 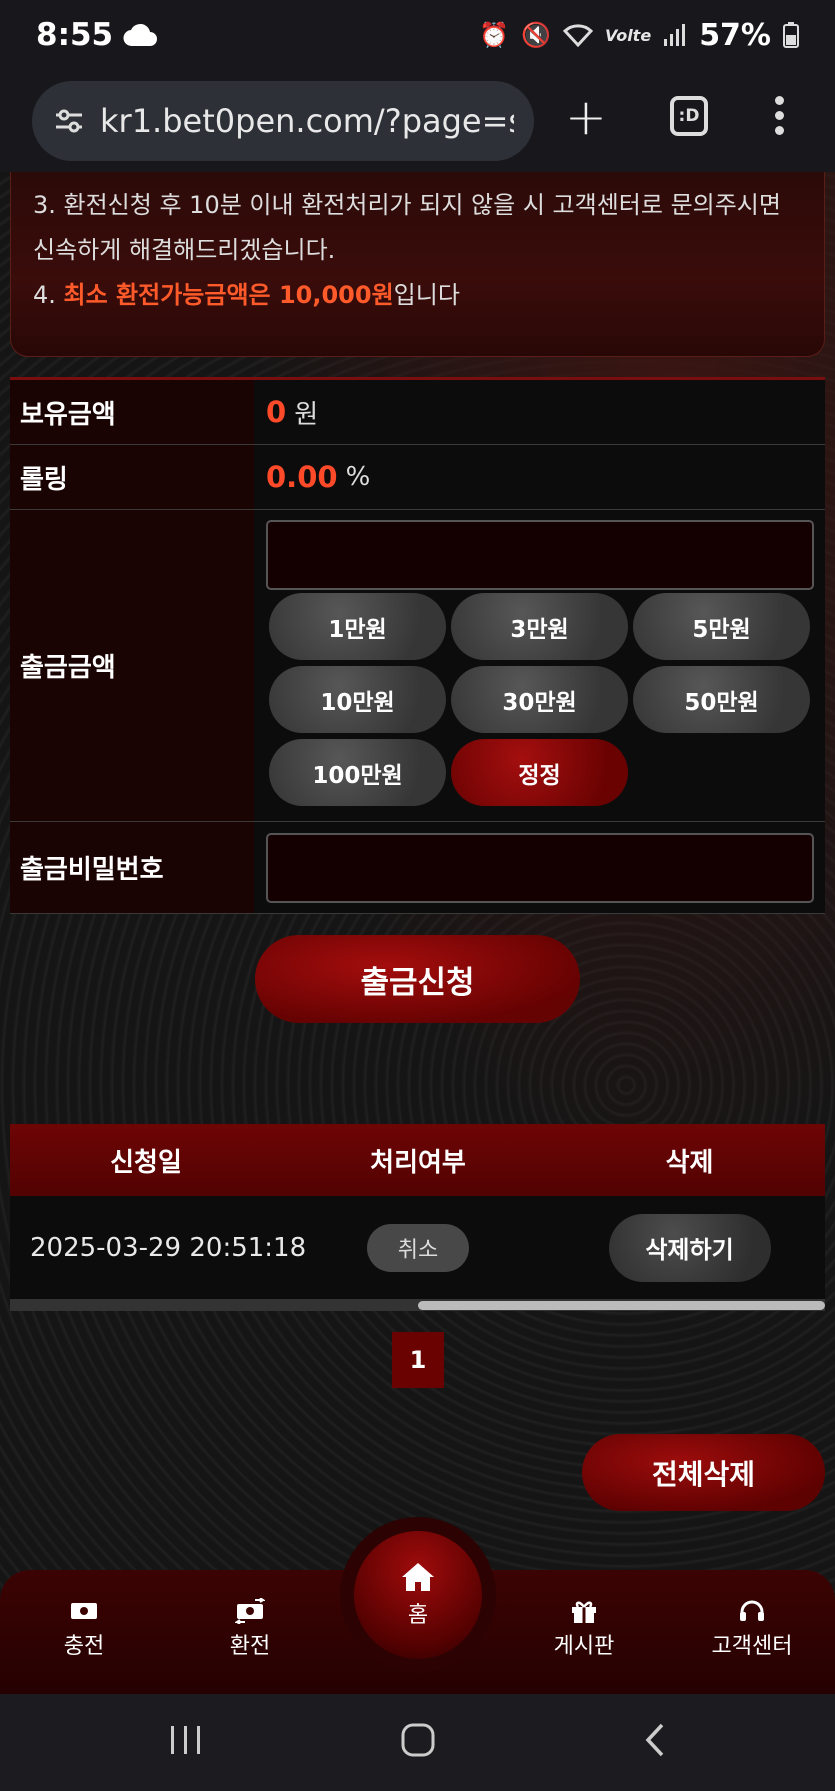 What do you see at coordinates (656, 1740) in the screenshot?
I see `back-icon` at bounding box center [656, 1740].